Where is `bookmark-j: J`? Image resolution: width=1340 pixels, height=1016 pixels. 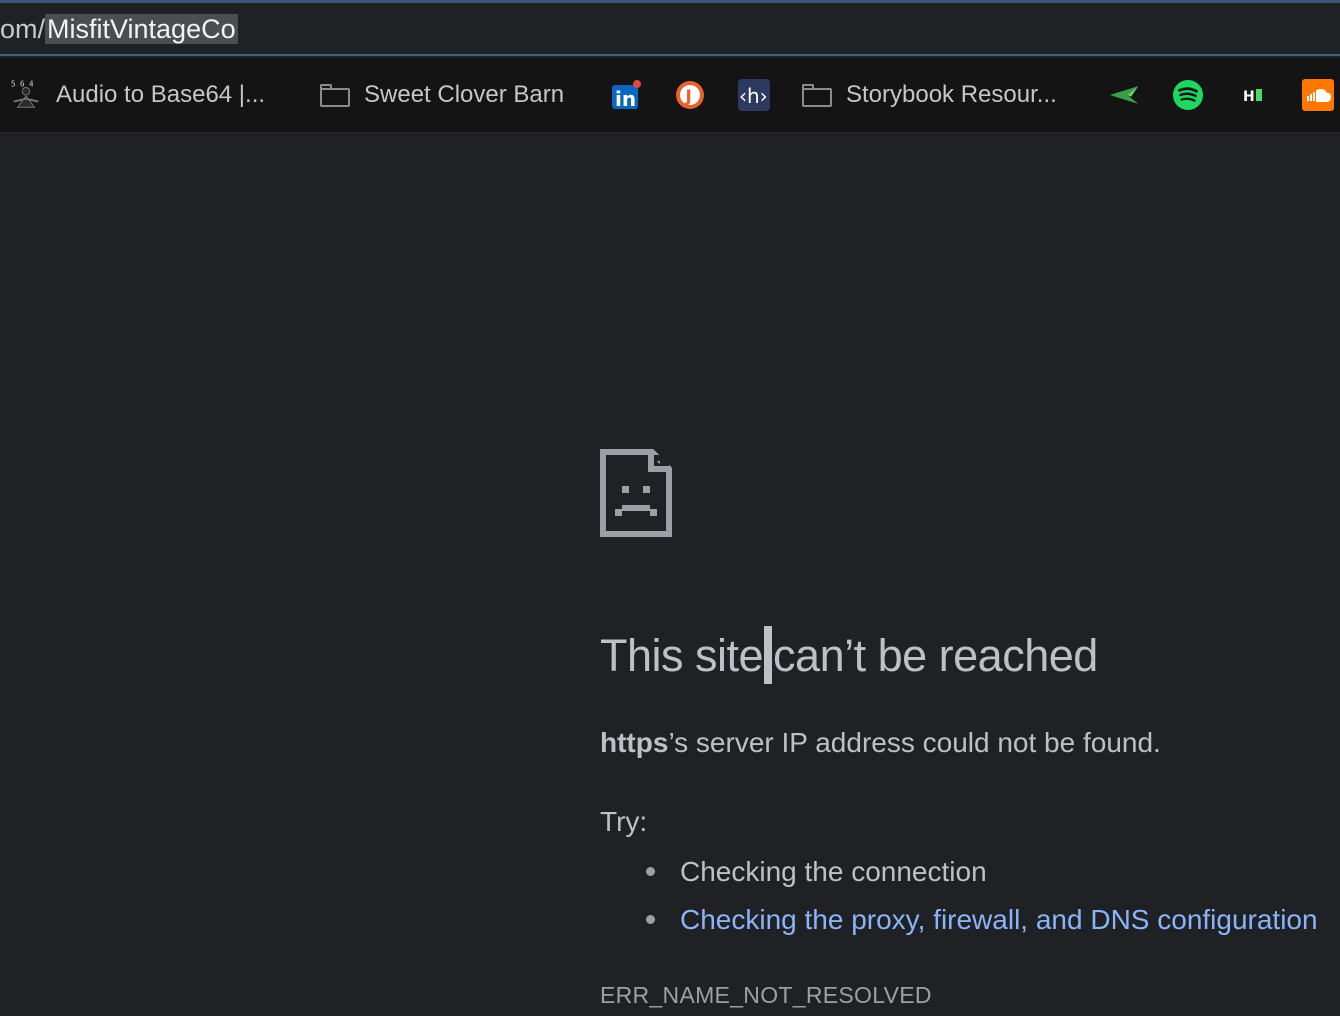 bookmark-j: J is located at coordinates (690, 95).